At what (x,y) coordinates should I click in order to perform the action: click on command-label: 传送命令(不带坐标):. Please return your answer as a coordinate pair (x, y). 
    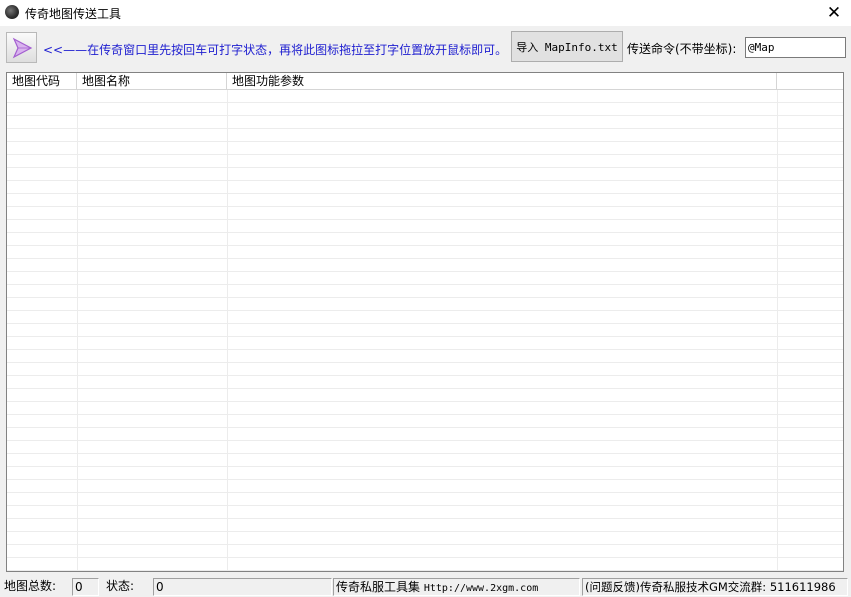
    Looking at the image, I should click on (682, 49).